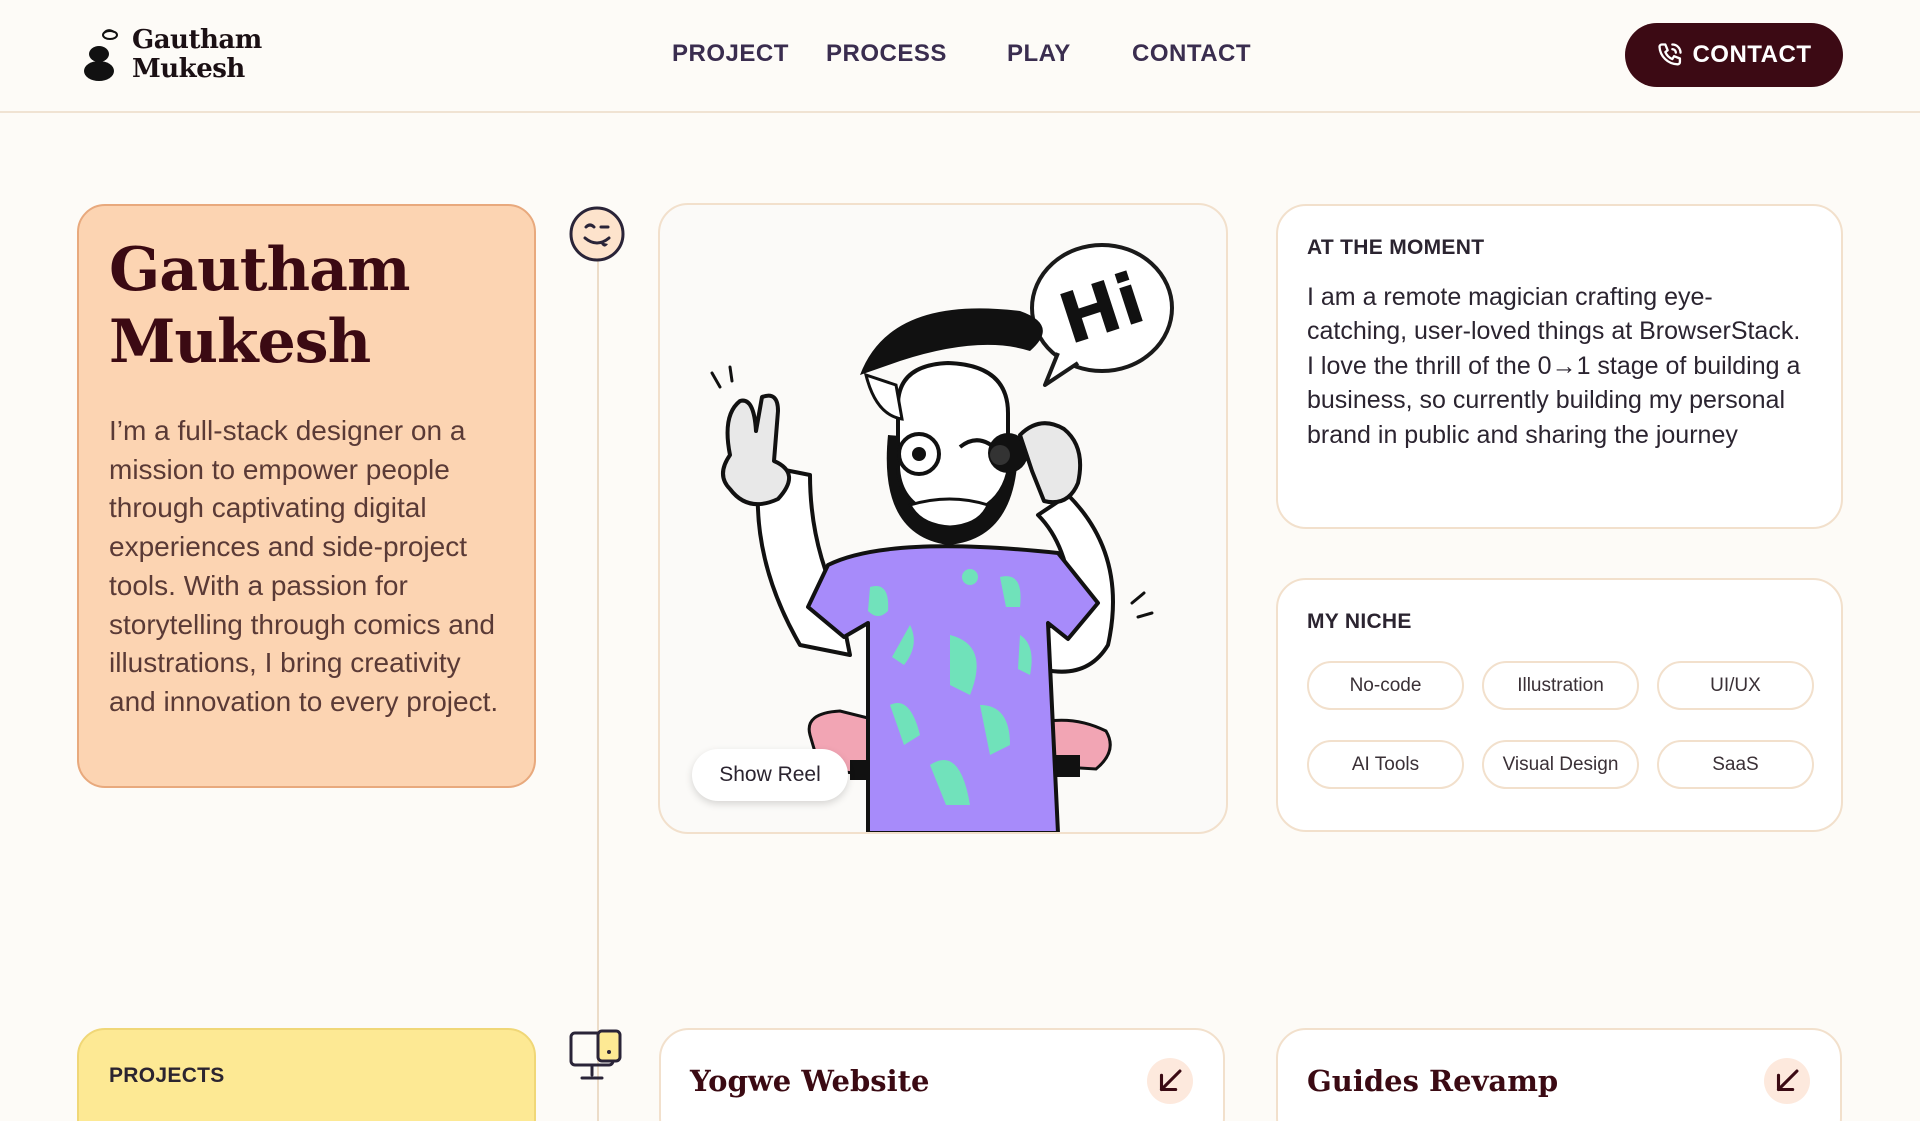 The height and width of the screenshot is (1121, 1920). Describe the element at coordinates (1191, 54) in the screenshot. I see `nav-contact: CONTACT` at that location.